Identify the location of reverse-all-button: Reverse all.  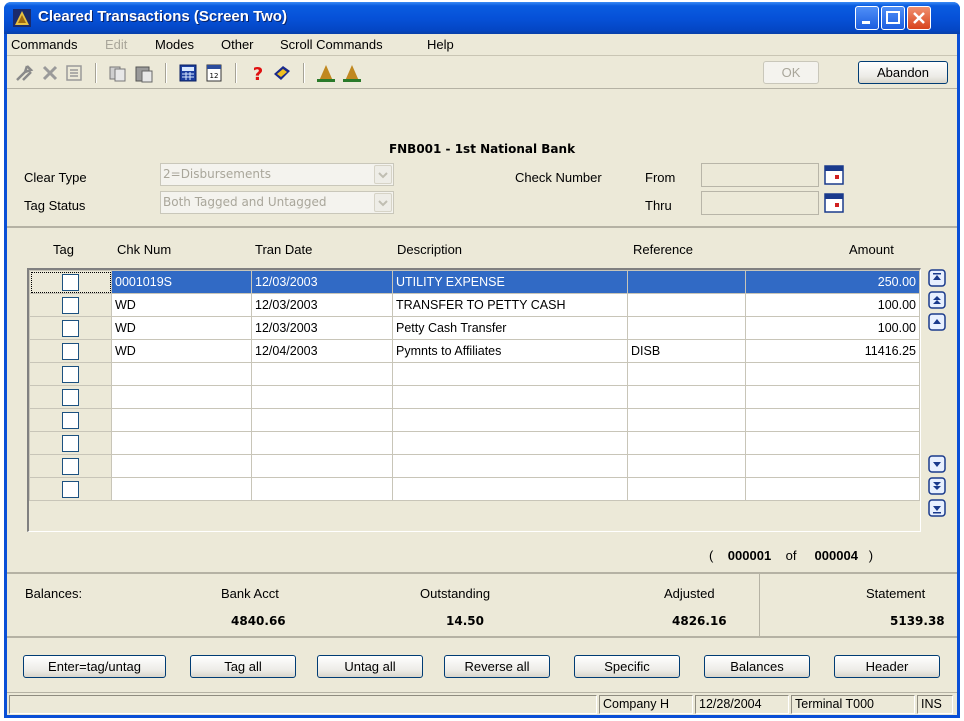
(497, 666).